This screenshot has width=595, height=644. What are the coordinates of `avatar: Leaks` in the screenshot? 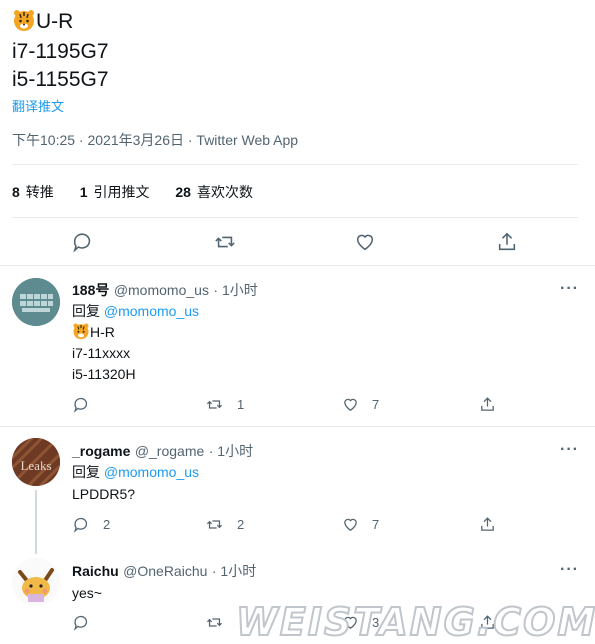 It's located at (36, 462).